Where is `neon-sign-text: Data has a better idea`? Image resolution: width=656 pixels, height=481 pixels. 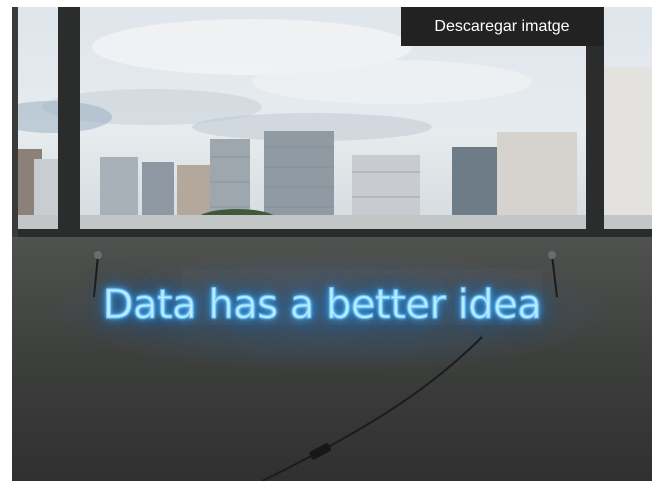 neon-sign-text: Data has a better idea is located at coordinates (322, 305).